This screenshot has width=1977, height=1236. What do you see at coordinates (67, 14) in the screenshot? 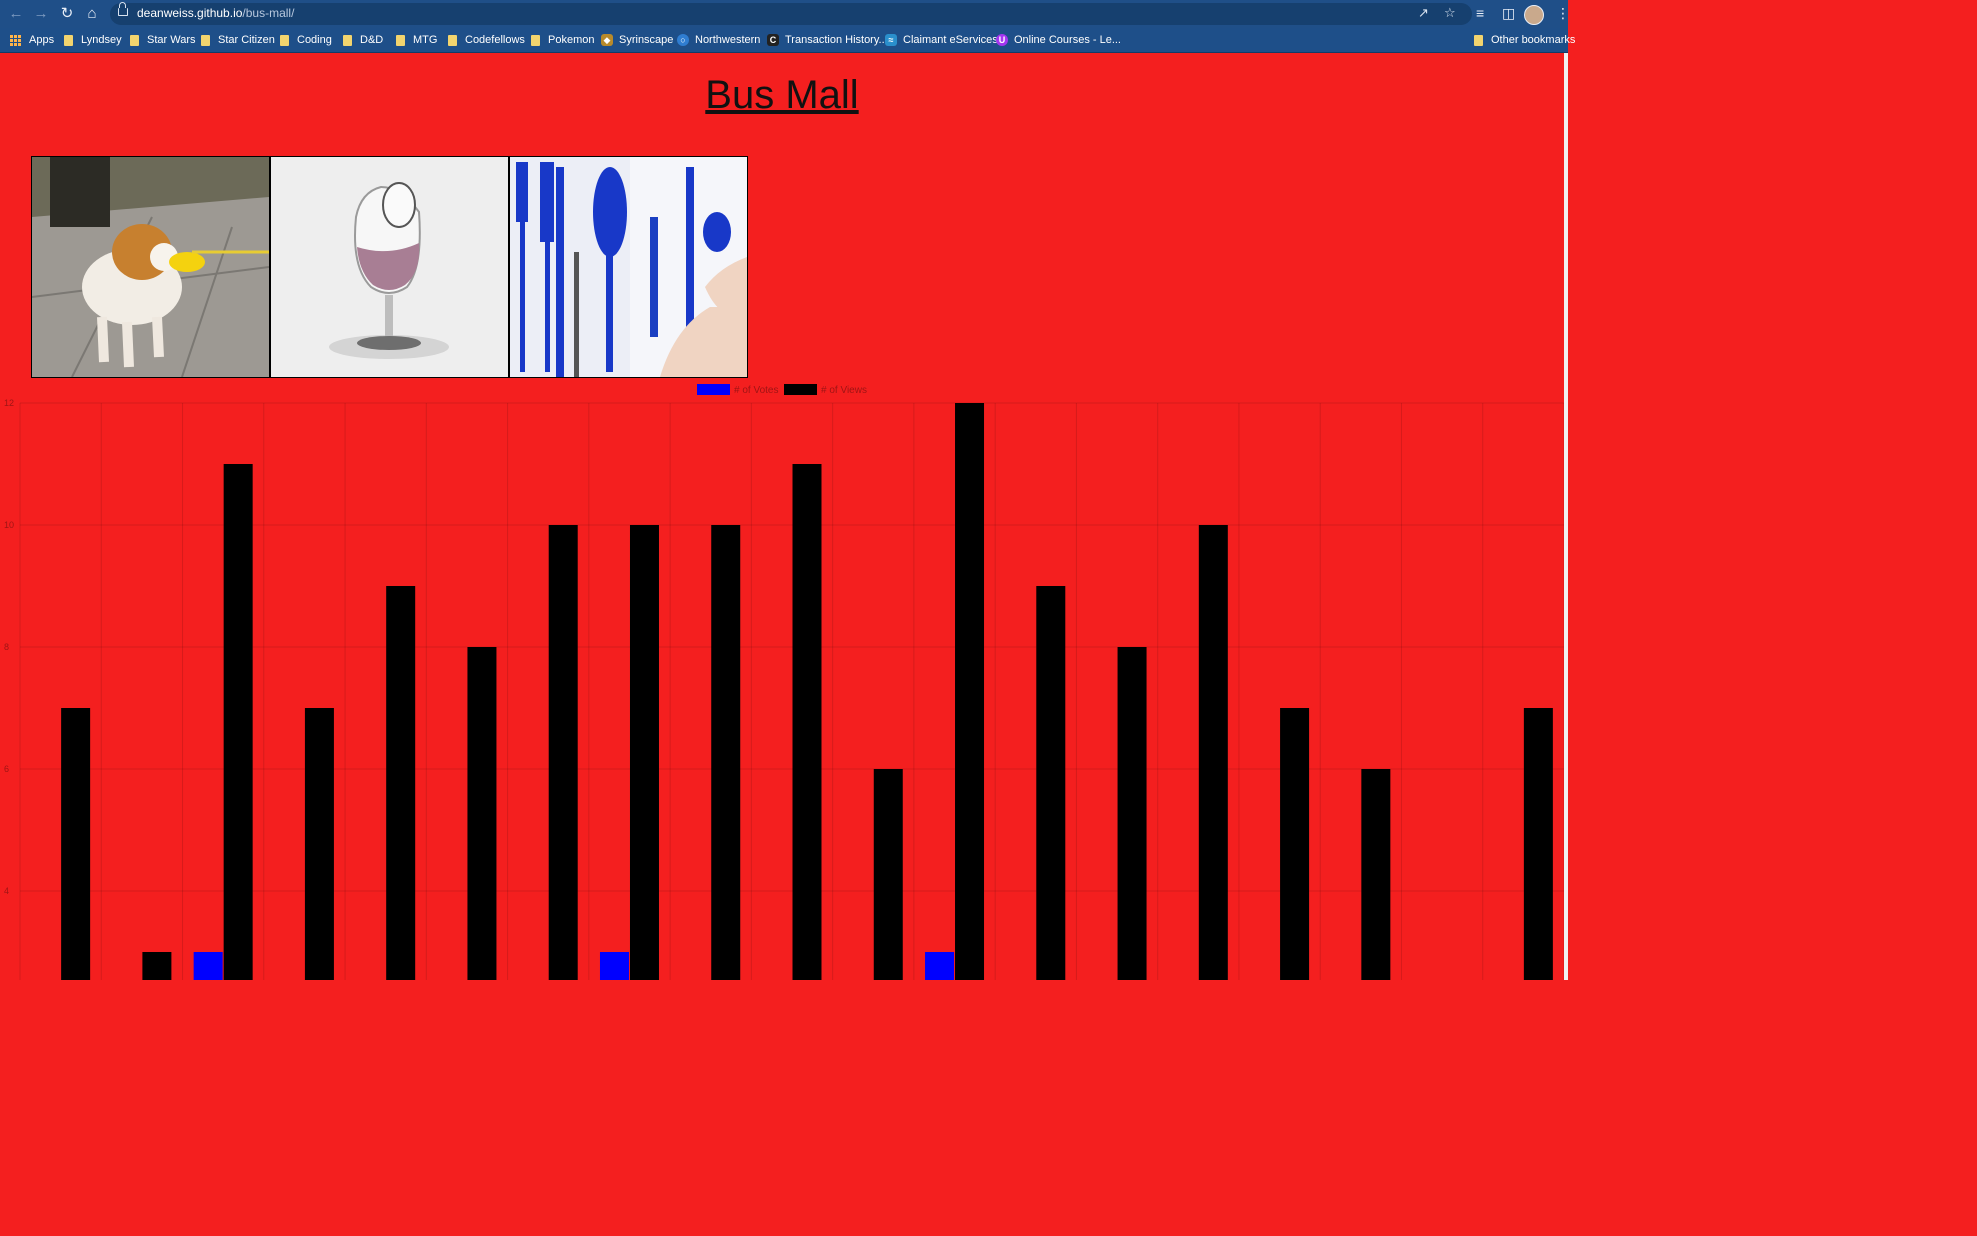
I see `reload-icon: ↻` at bounding box center [67, 14].